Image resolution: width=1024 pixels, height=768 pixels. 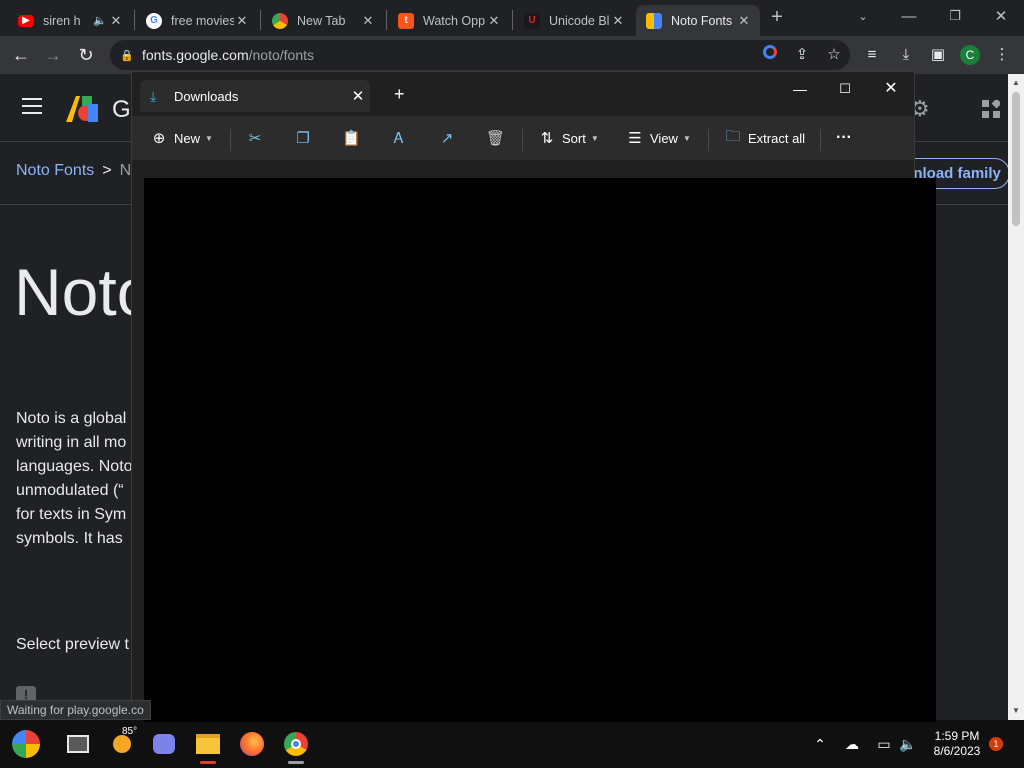 What do you see at coordinates (296, 746) in the screenshot?
I see `chrome-taskbar-button` at bounding box center [296, 746].